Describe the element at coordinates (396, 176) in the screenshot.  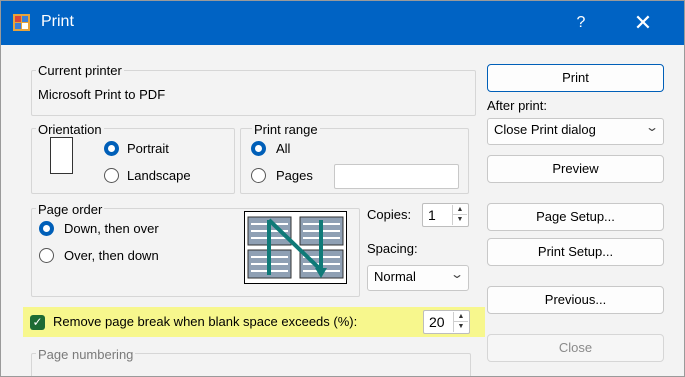
I see `pages-input` at that location.